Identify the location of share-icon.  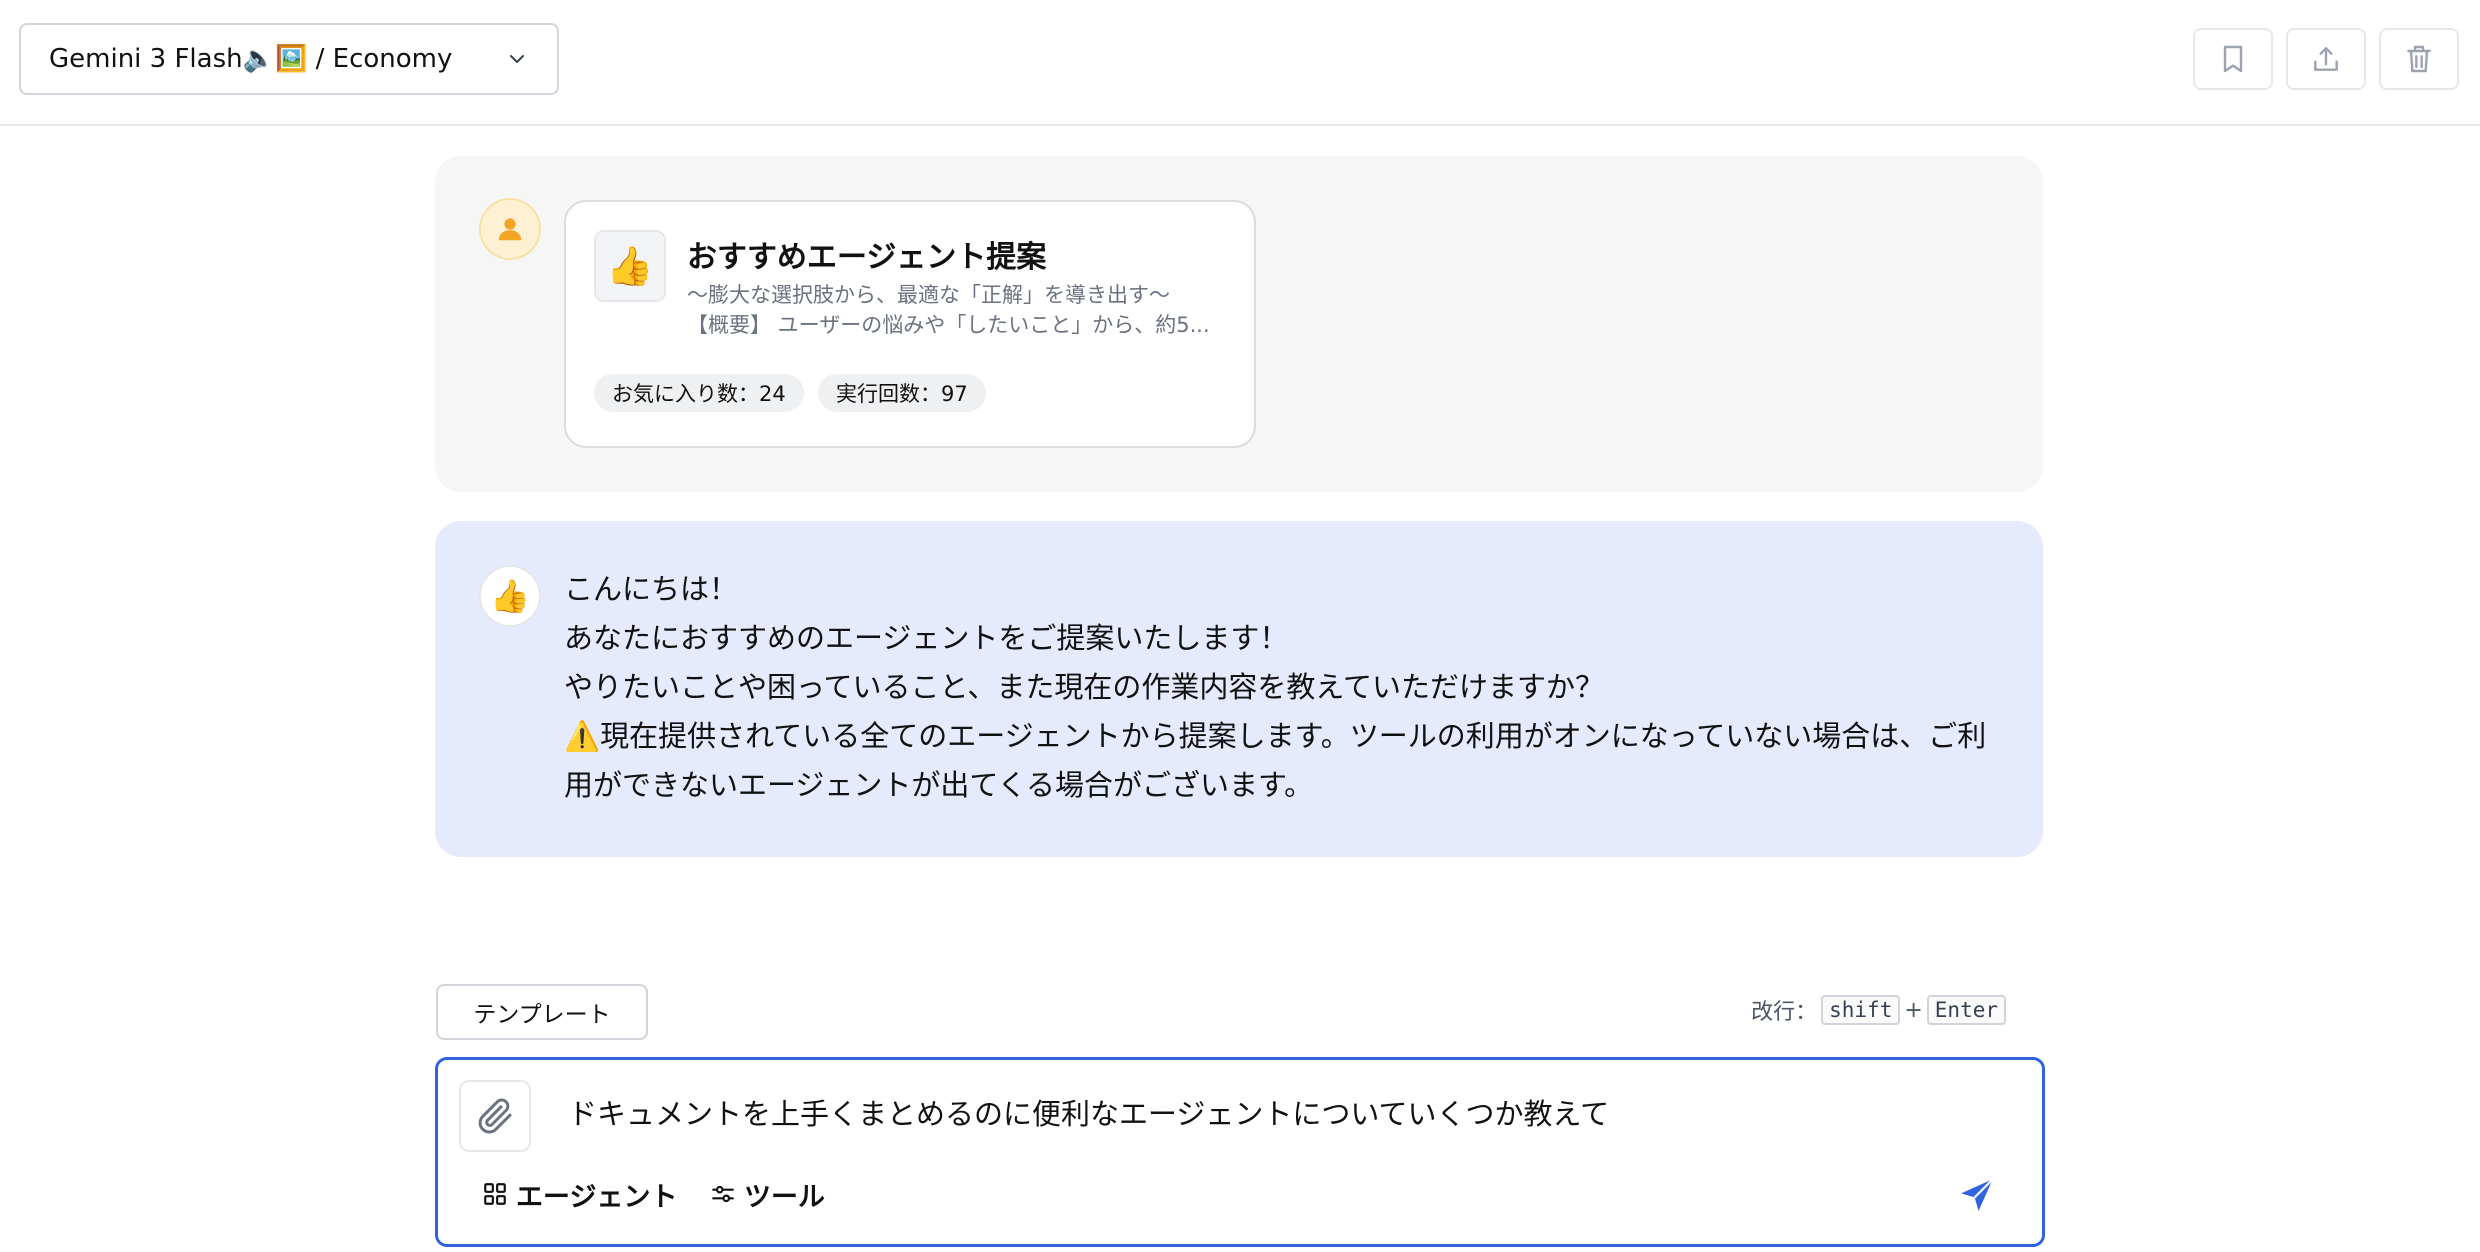
(2326, 59).